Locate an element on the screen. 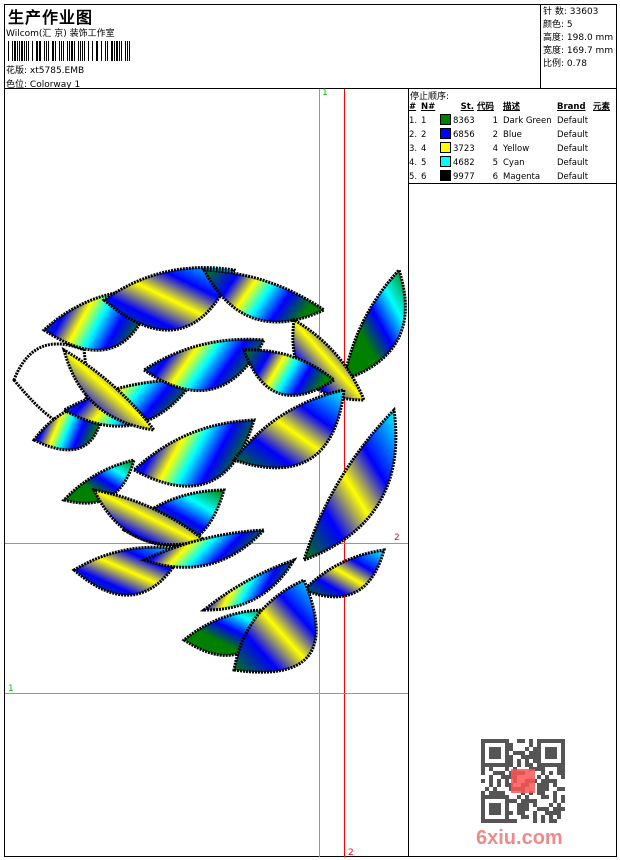 The height and width of the screenshot is (860, 620). row-stitches: 9977 is located at coordinates (464, 177).